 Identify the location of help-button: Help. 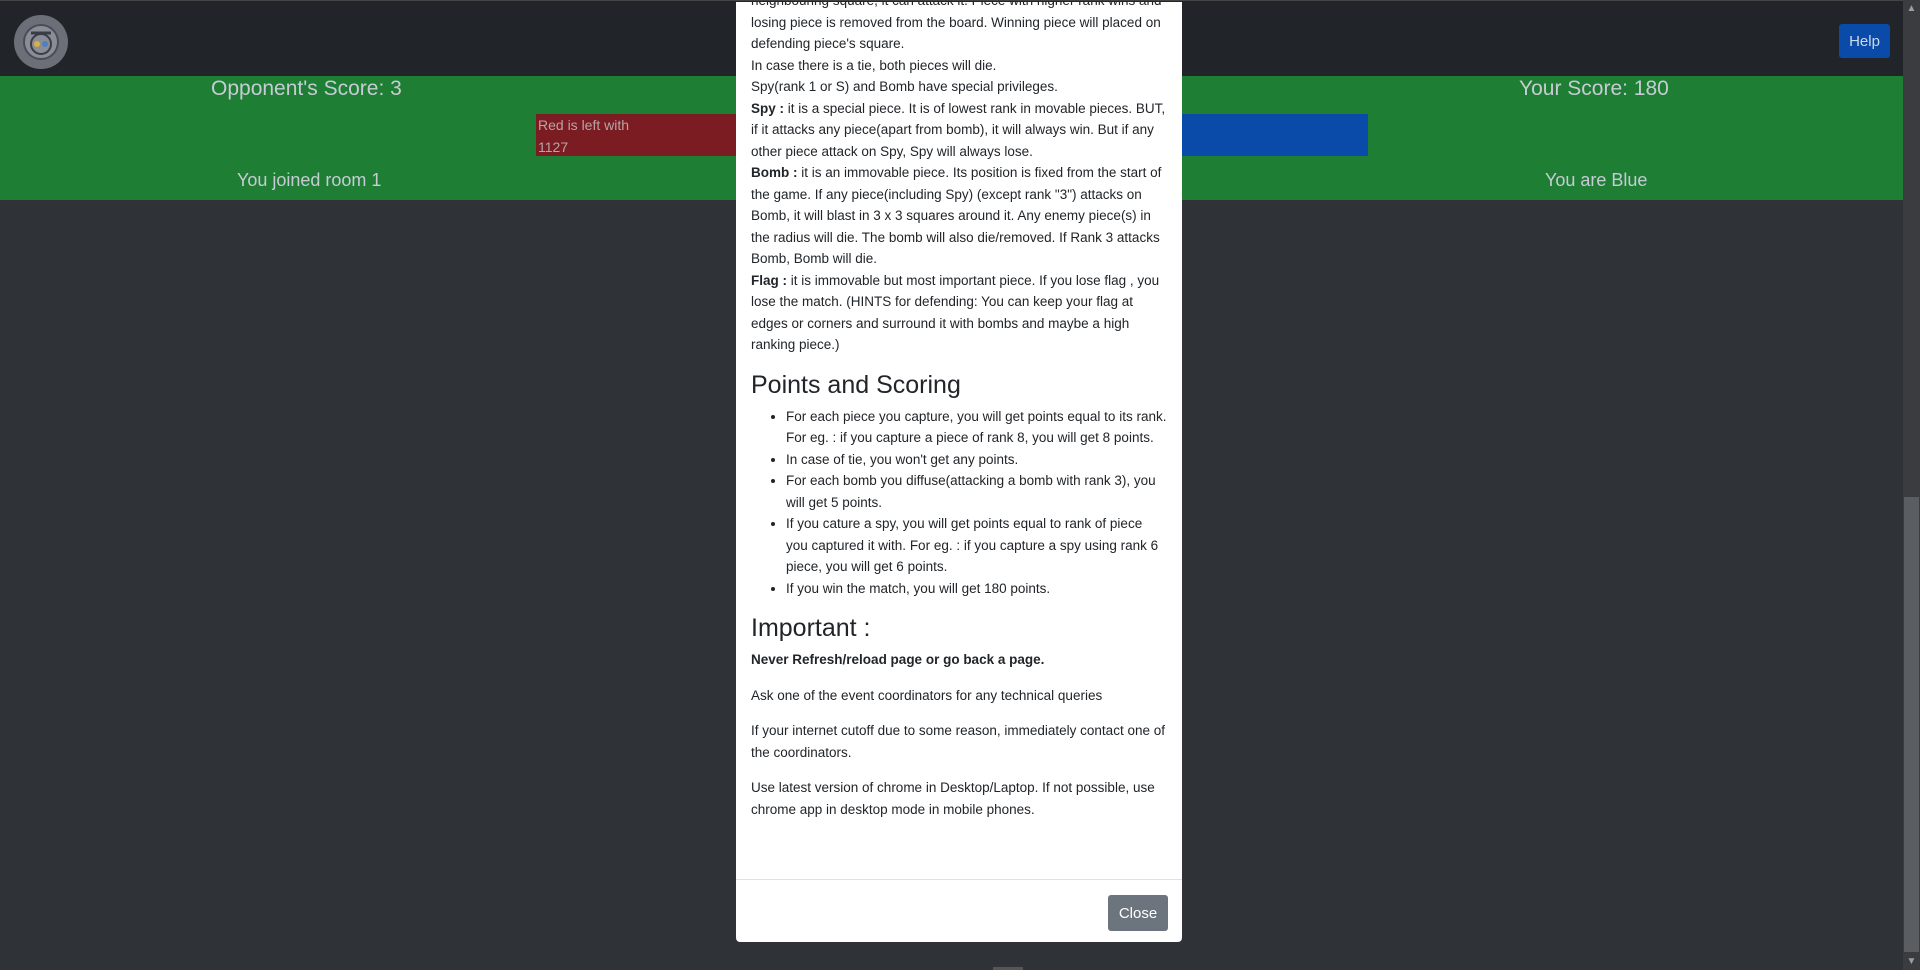
(1864, 41).